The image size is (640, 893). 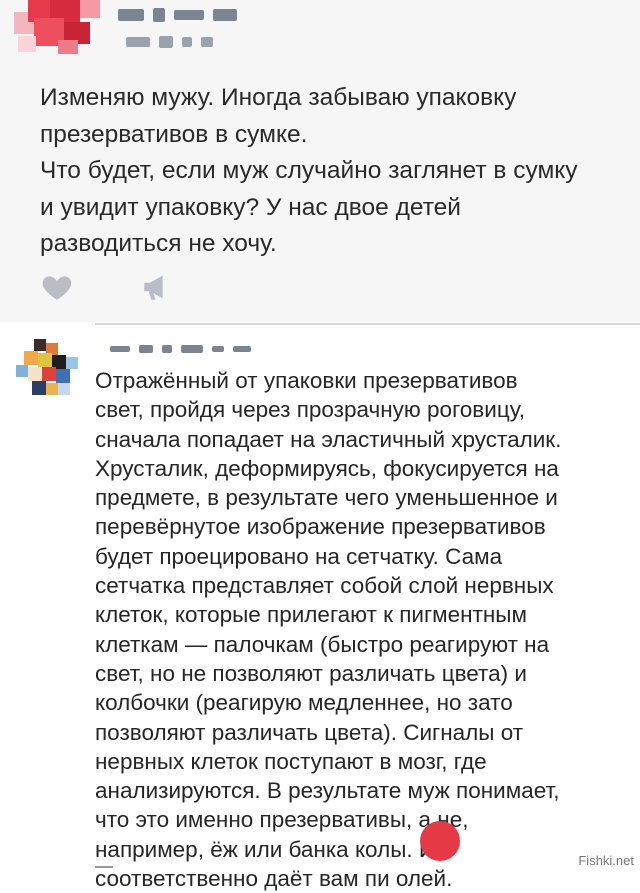 What do you see at coordinates (174, 134) in the screenshot?
I see `post-line: презервативов в сумке.` at bounding box center [174, 134].